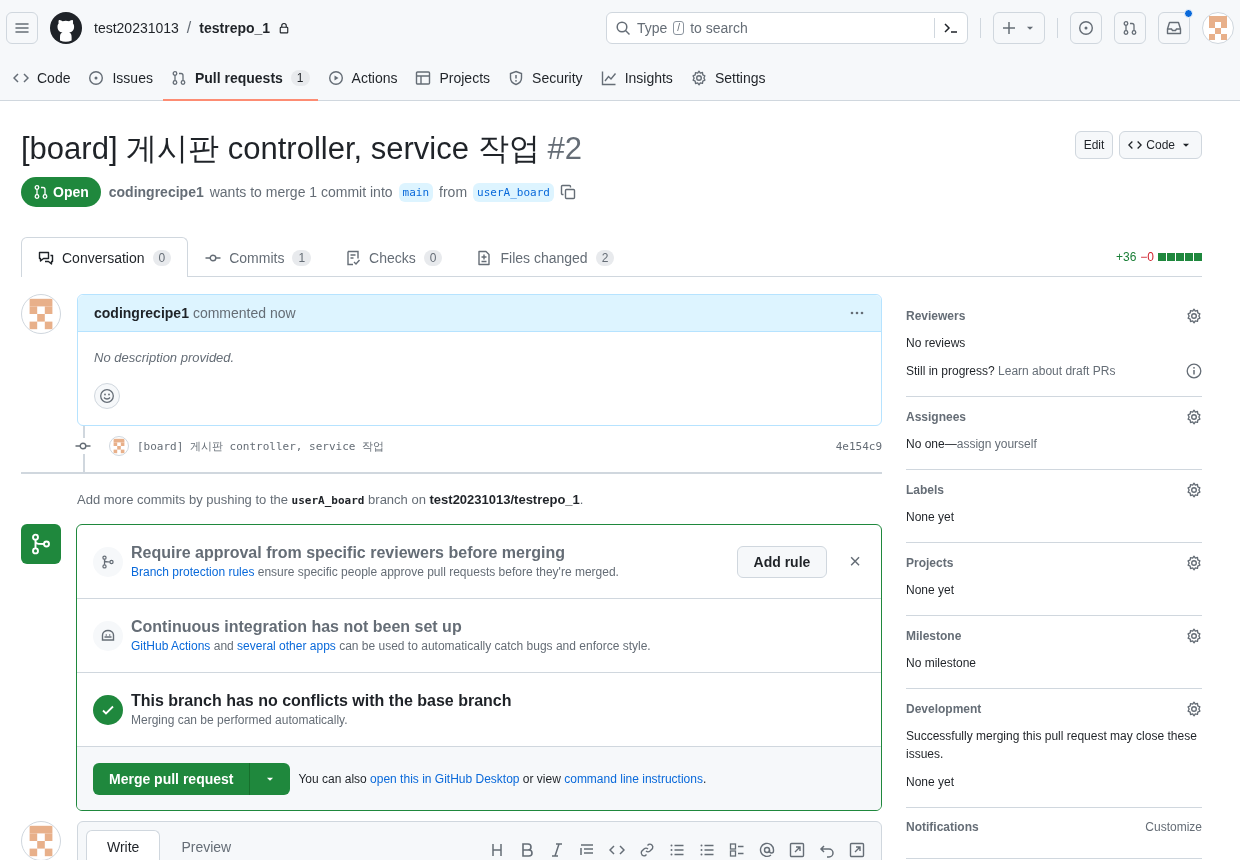 This screenshot has height=860, width=1240. Describe the element at coordinates (136, 28) in the screenshot. I see `owner-link: test20231013` at that location.